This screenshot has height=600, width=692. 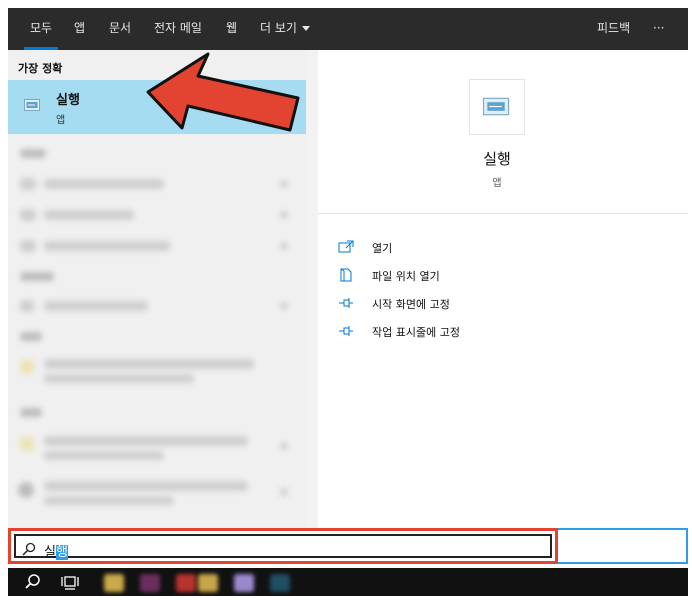 What do you see at coordinates (658, 29) in the screenshot?
I see `more-options-button: ···` at bounding box center [658, 29].